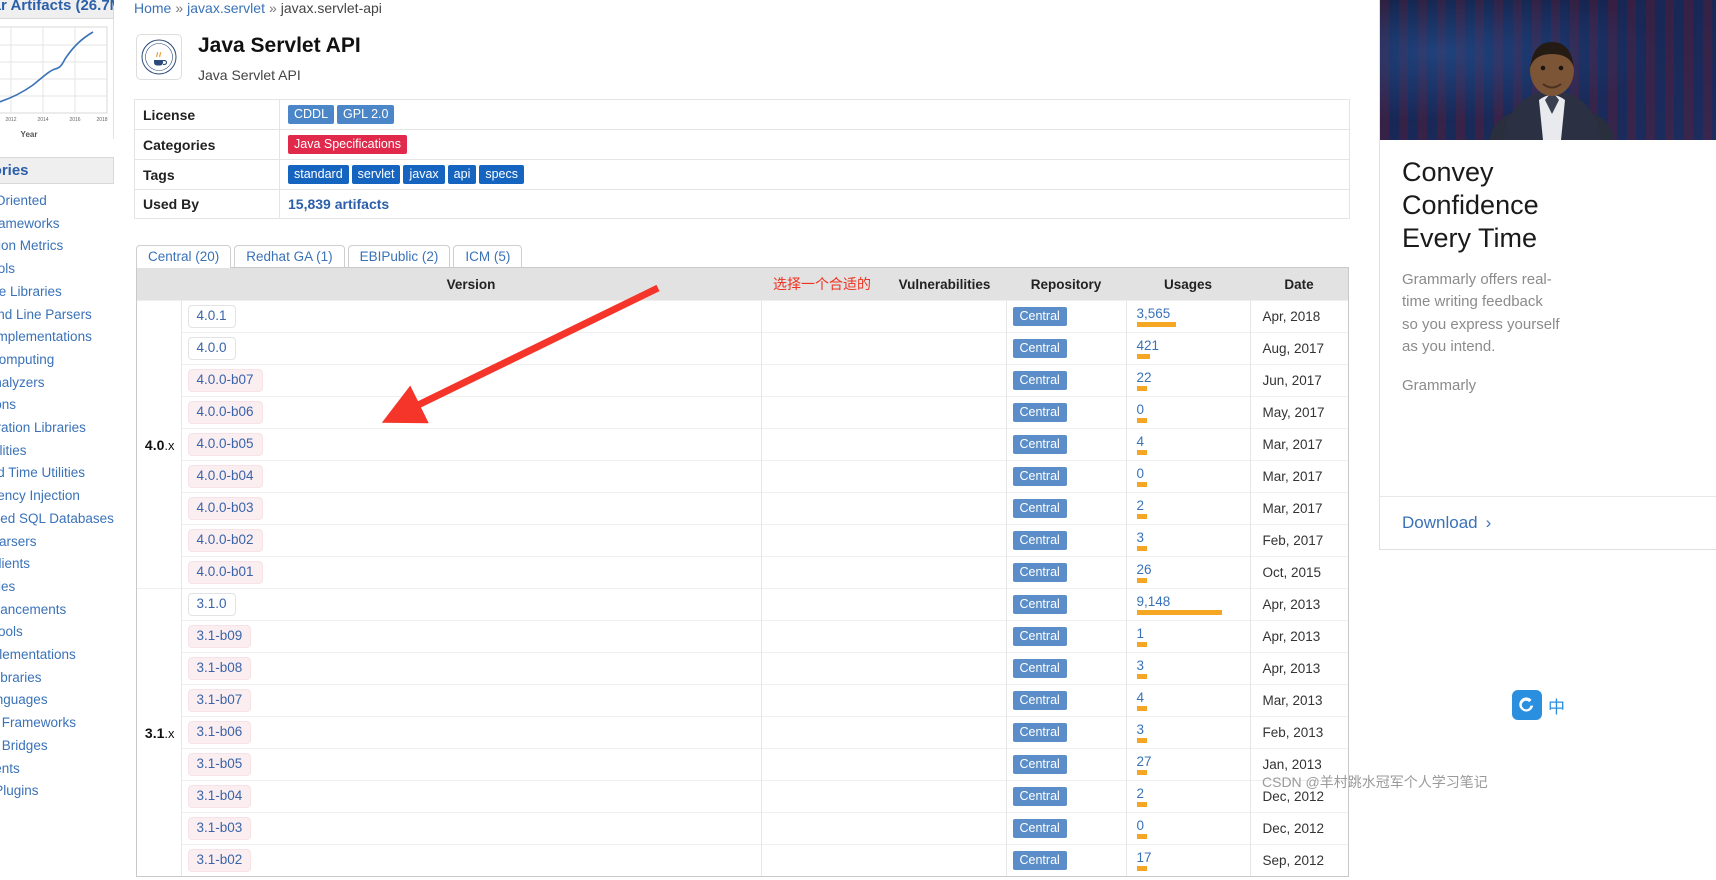  Describe the element at coordinates (462, 175) in the screenshot. I see `tag-chip: api` at that location.